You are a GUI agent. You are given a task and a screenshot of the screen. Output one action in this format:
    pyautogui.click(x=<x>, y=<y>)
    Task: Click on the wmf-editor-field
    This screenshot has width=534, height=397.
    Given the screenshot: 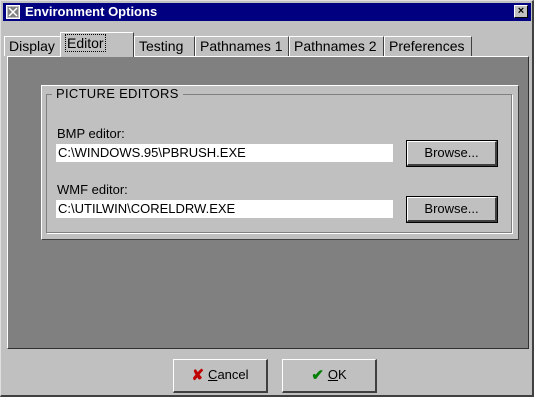 What is the action you would take?
    pyautogui.click(x=224, y=209)
    